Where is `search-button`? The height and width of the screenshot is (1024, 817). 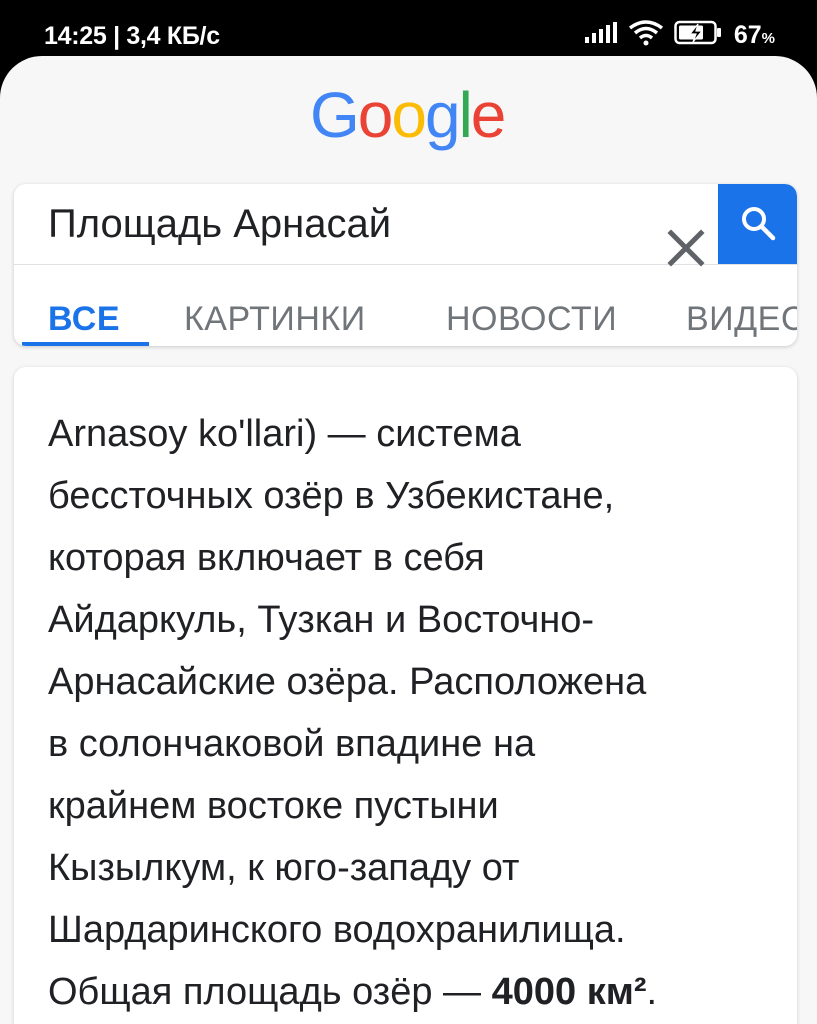
search-button is located at coordinates (757, 224).